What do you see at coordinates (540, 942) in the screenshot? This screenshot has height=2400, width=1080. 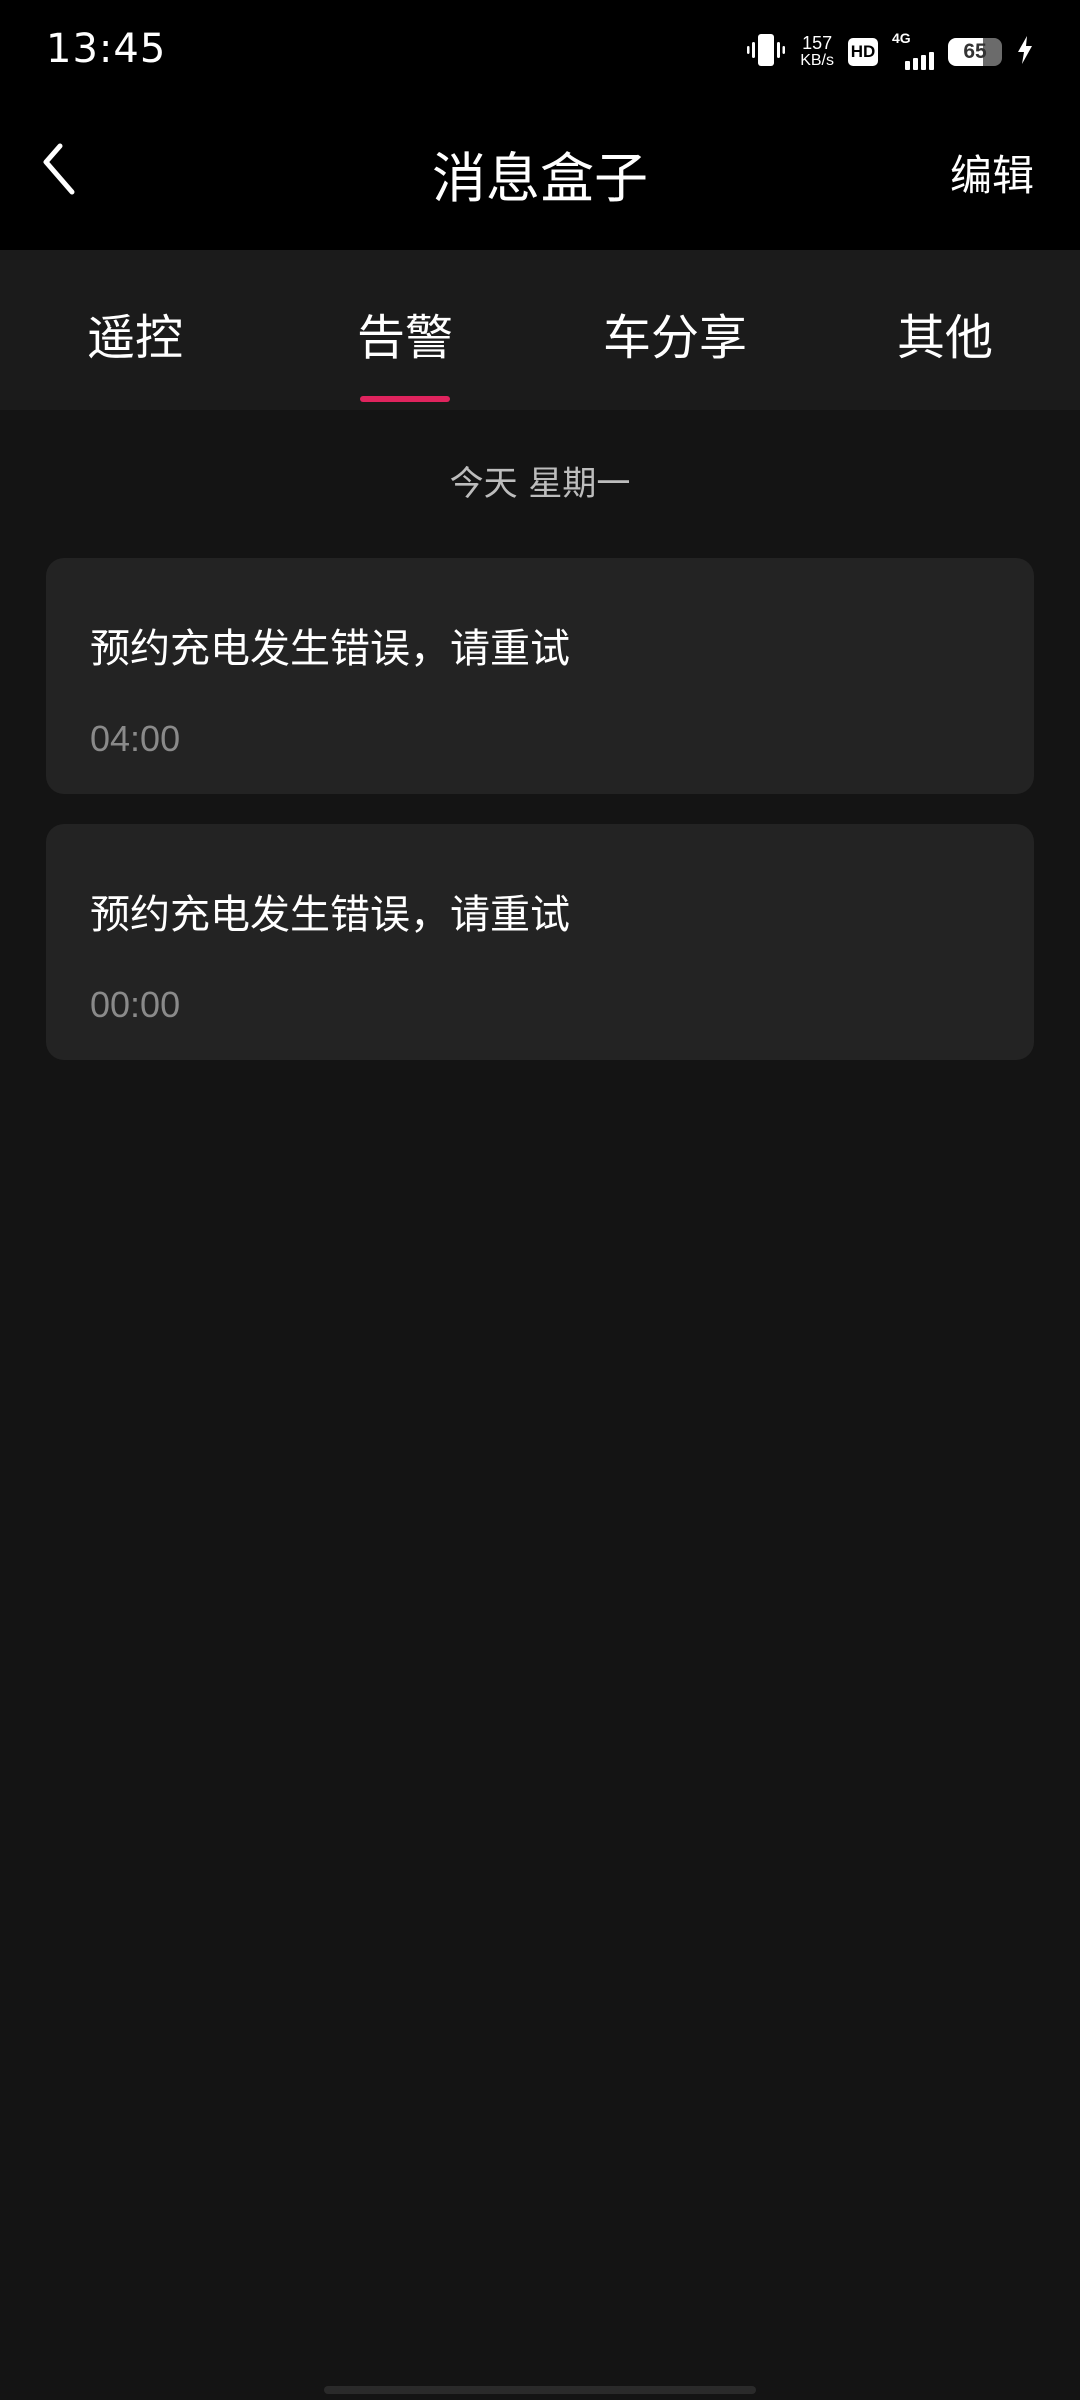 I see `message-card: 预约充电发生错误，请重试 00:00` at bounding box center [540, 942].